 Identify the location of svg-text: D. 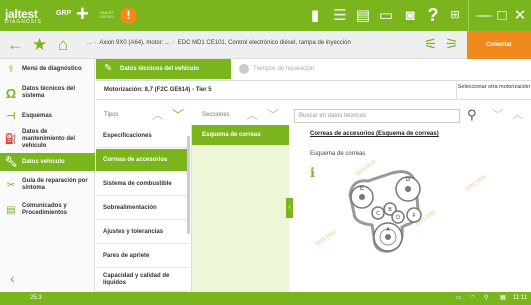
(398, 218).